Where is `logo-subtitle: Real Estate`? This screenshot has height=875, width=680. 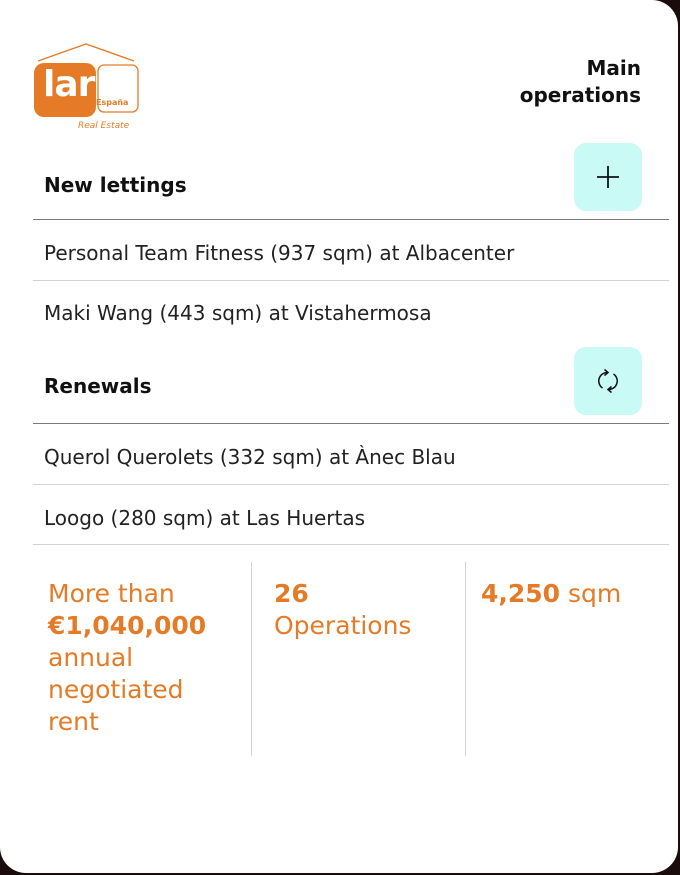
logo-subtitle: Real Estate is located at coordinates (104, 126).